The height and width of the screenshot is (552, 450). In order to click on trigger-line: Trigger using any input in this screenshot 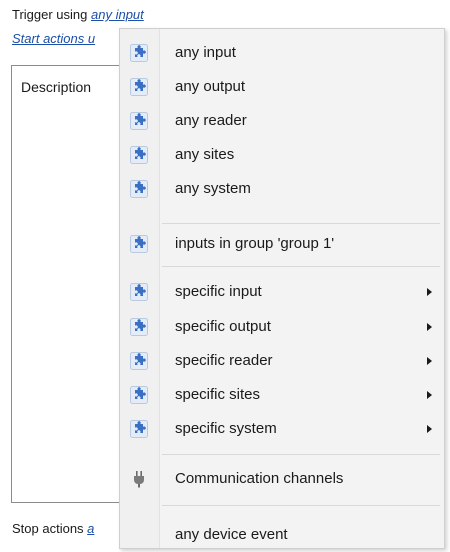, I will do `click(78, 14)`.